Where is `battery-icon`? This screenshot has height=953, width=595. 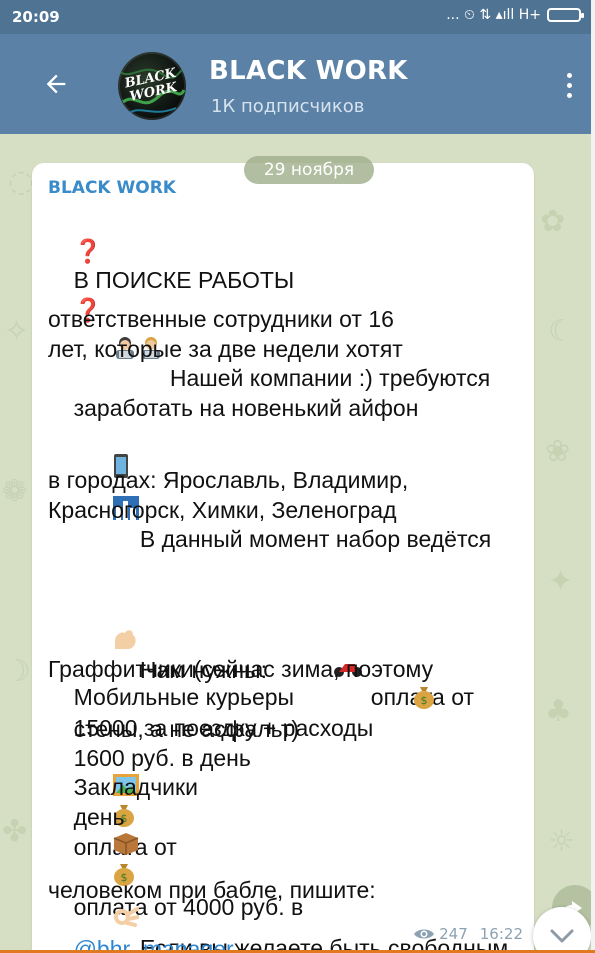
battery-icon is located at coordinates (565, 15).